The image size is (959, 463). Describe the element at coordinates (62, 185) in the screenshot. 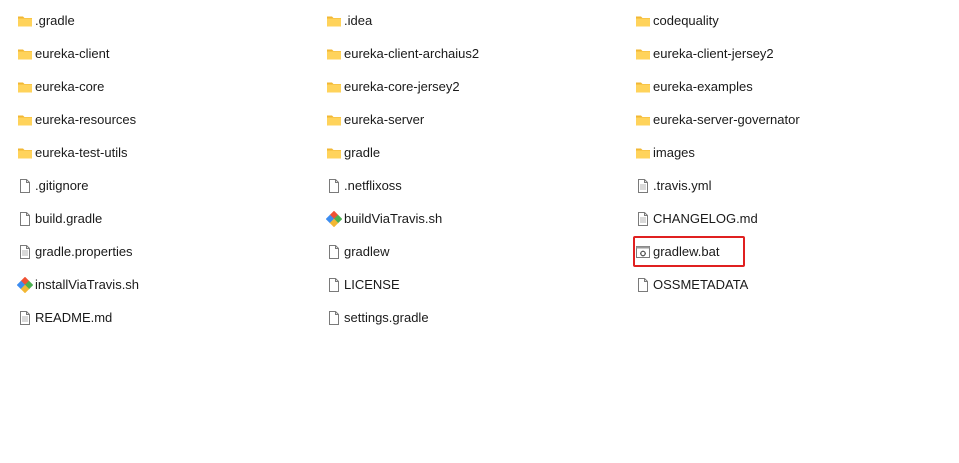

I see `file-name: .gitignore` at that location.